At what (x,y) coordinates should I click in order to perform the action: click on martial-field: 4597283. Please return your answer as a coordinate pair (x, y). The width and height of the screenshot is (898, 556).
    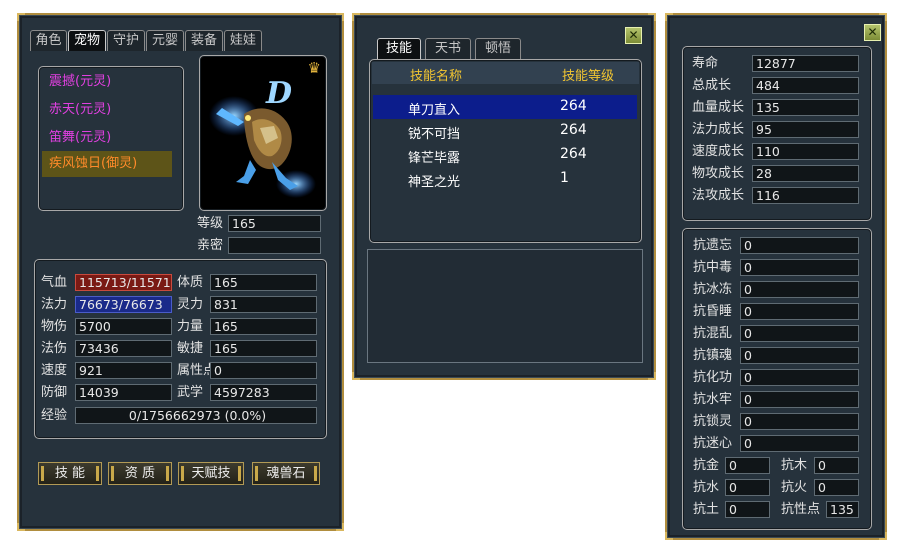
    Looking at the image, I should click on (263, 392).